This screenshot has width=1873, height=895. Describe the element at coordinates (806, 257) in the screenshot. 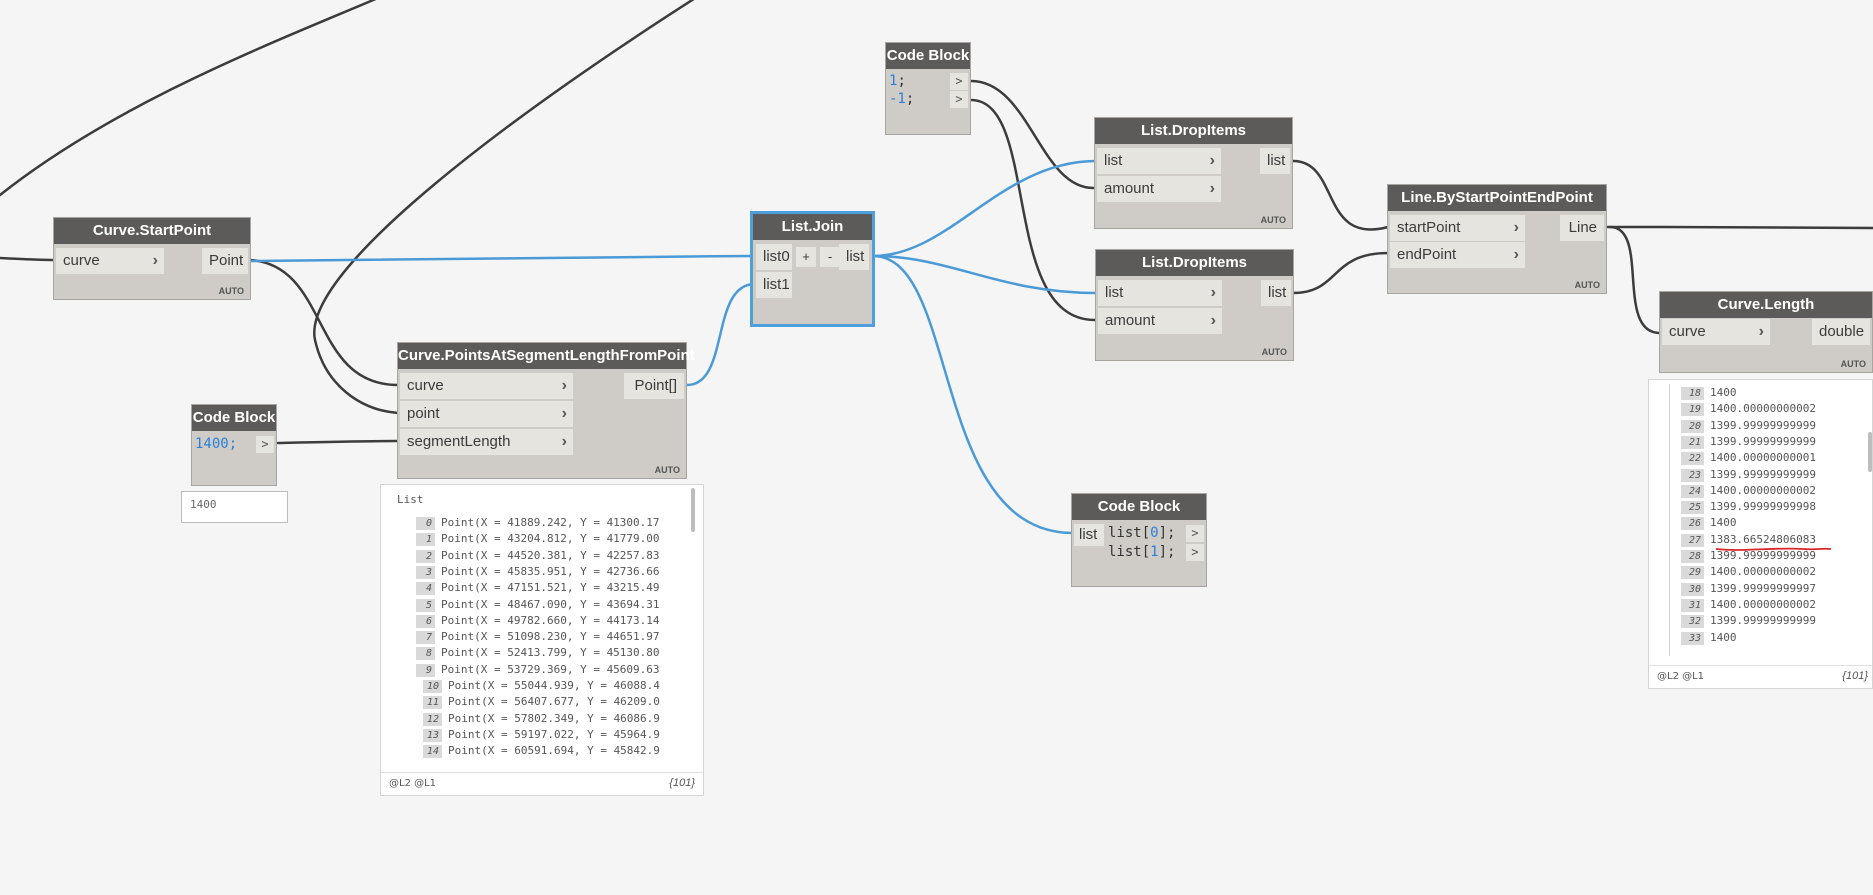

I see `add-input-button: +` at that location.